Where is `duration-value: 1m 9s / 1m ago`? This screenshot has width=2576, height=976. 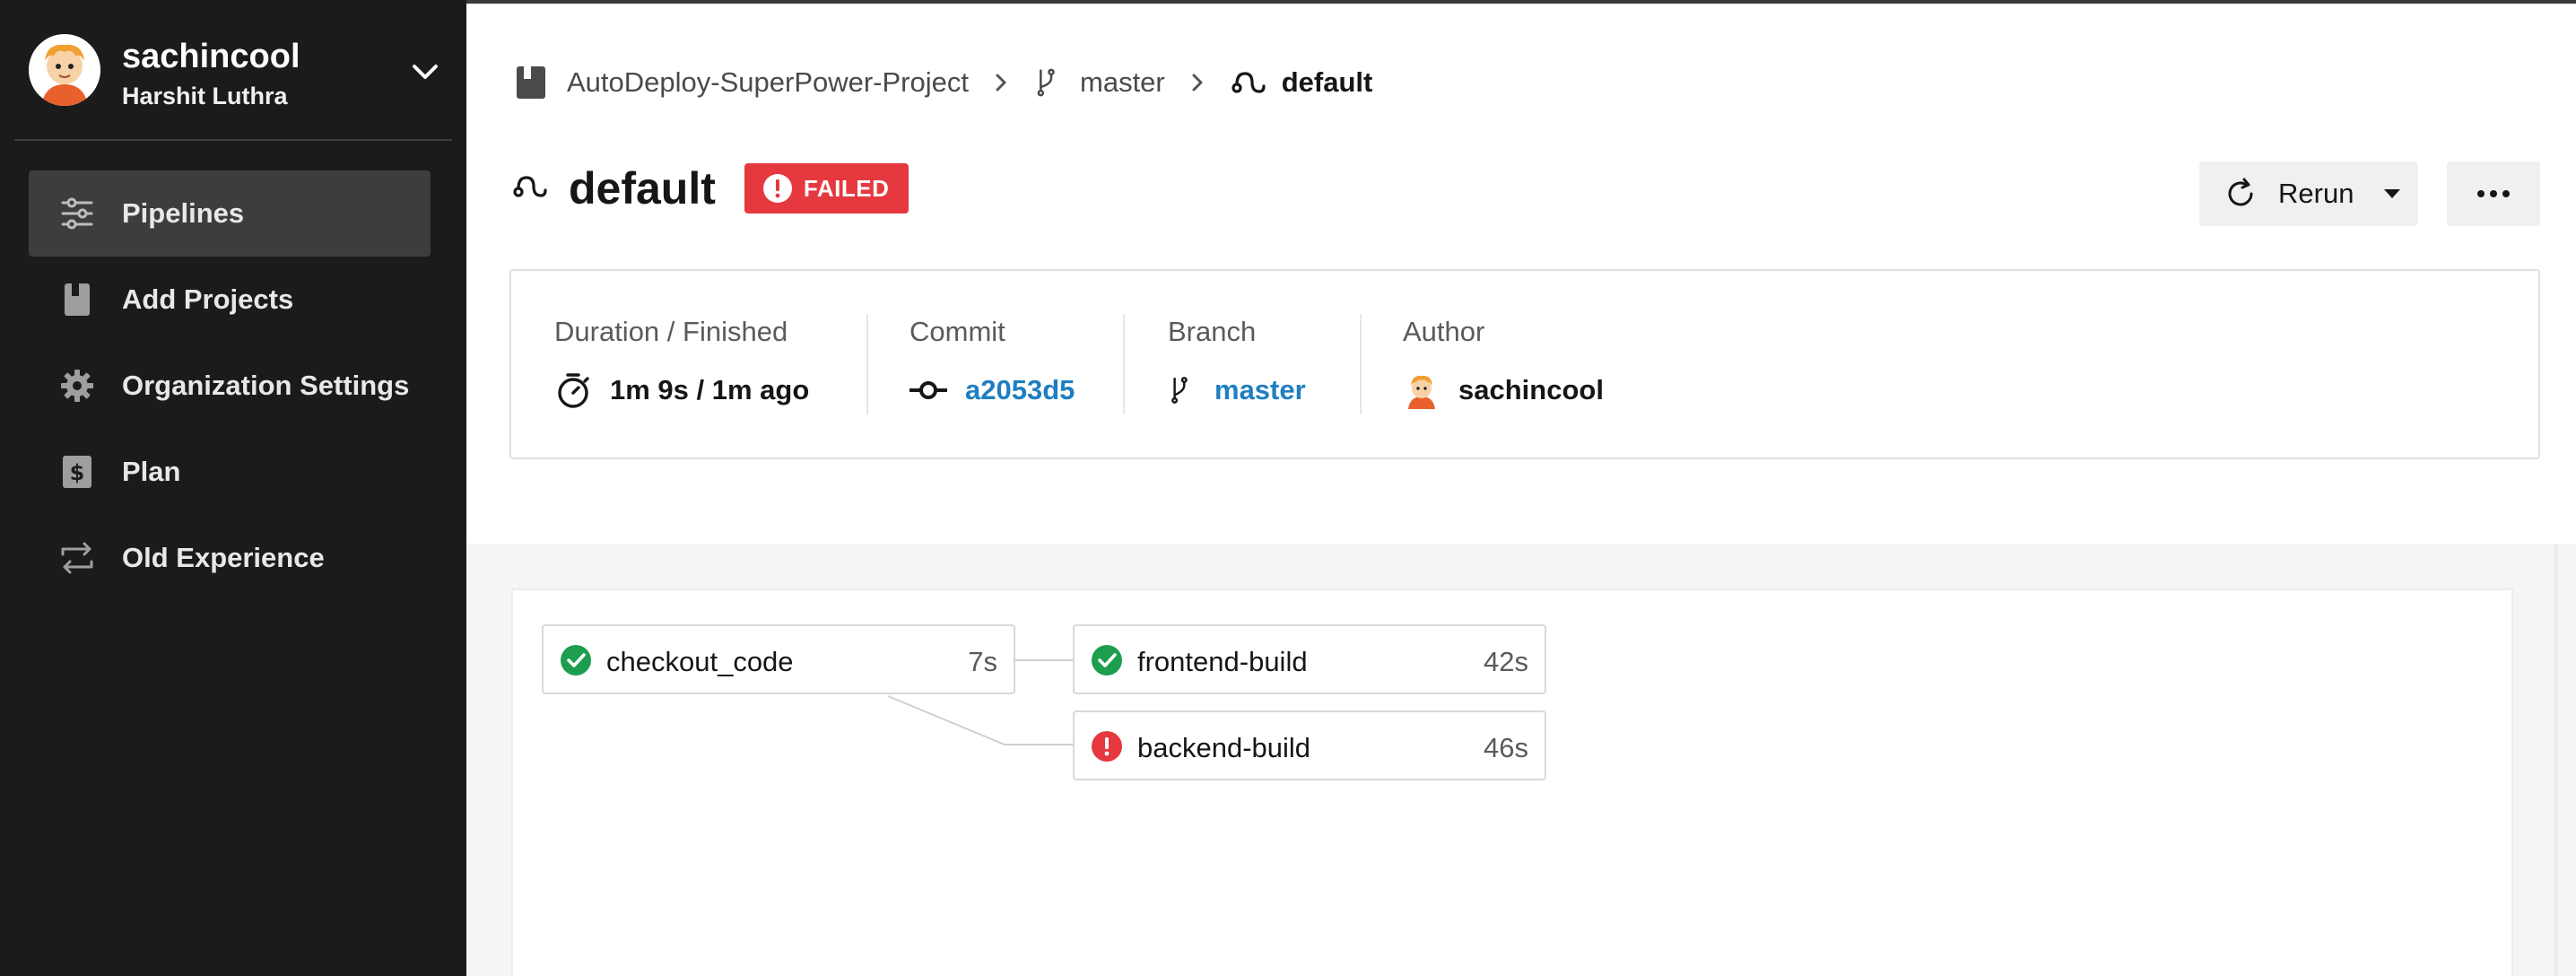
duration-value: 1m 9s / 1m ago is located at coordinates (710, 389).